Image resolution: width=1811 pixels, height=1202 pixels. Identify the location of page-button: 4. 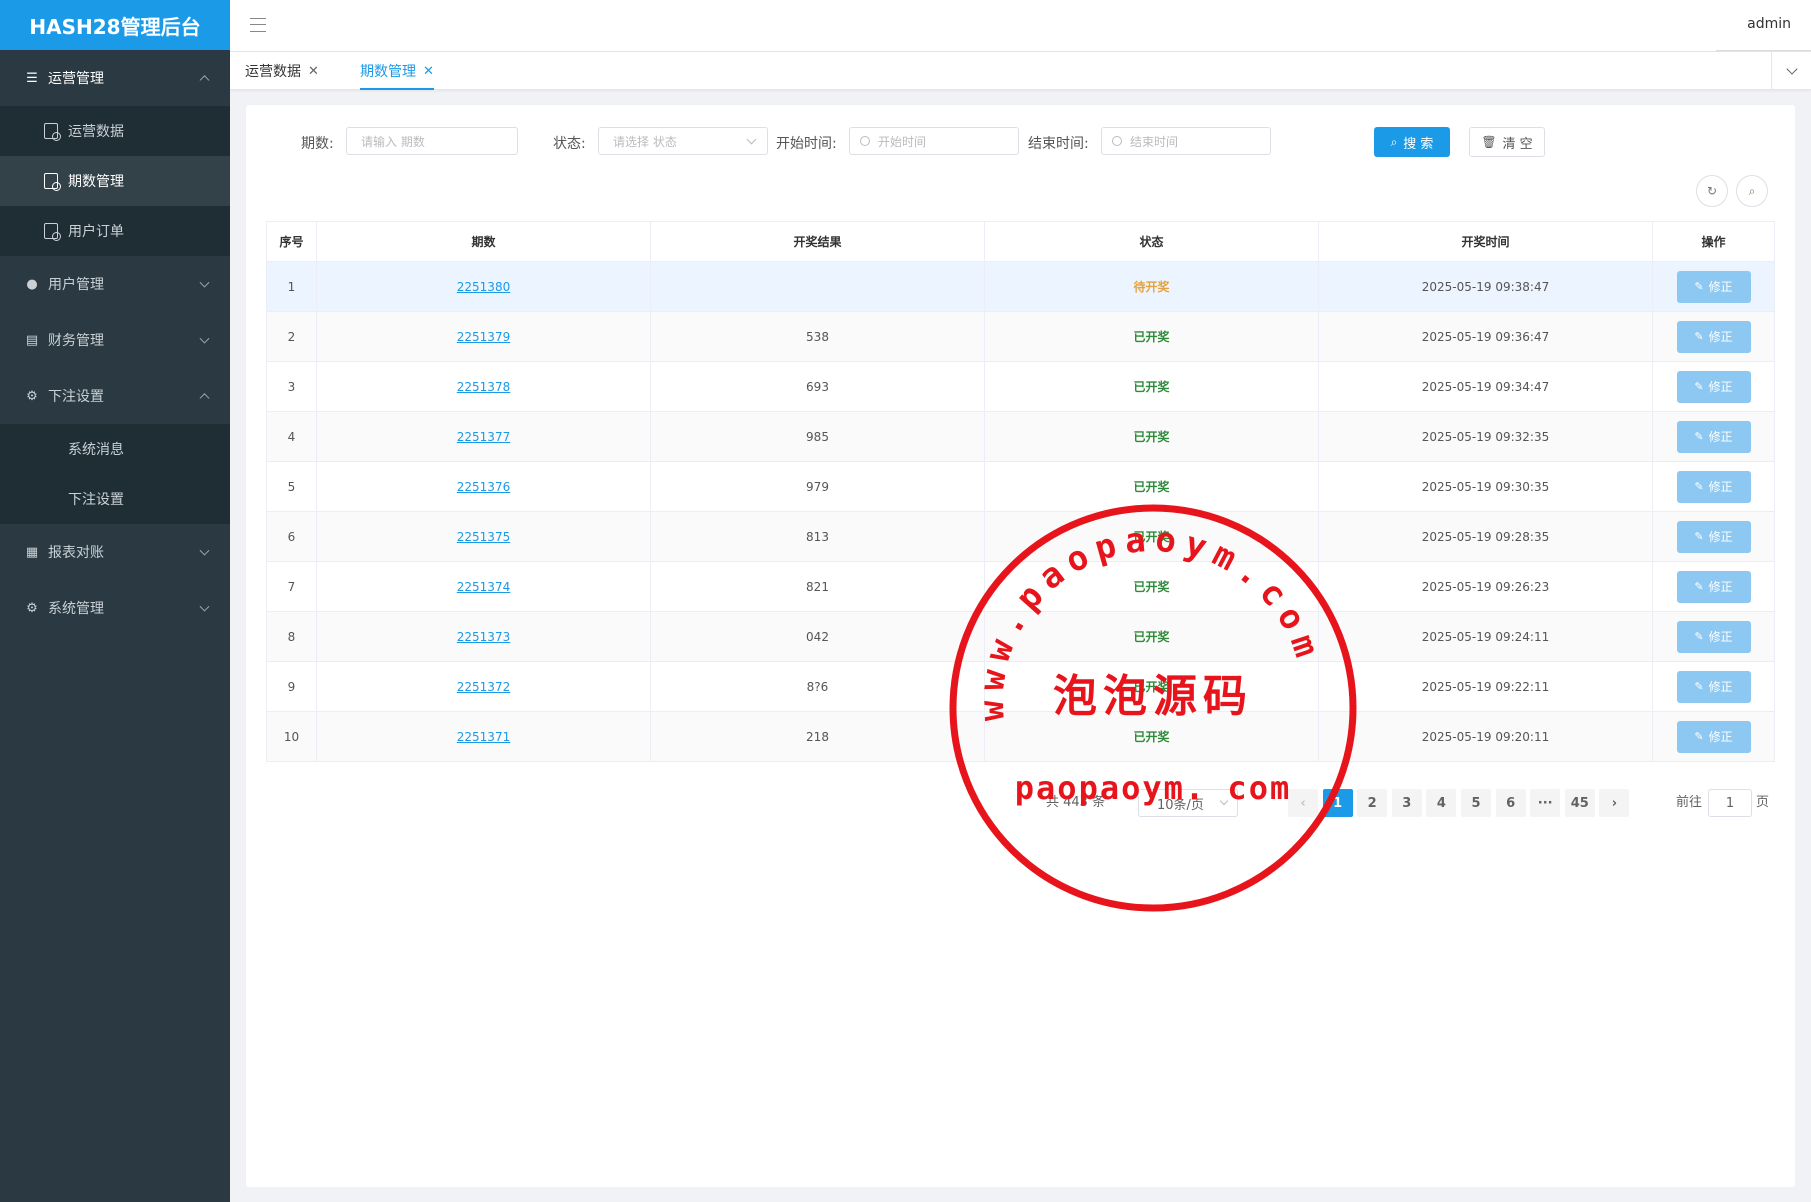
(1441, 803).